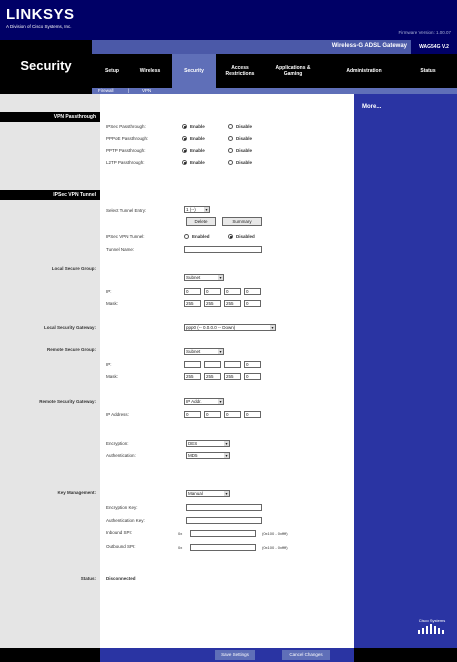  Describe the element at coordinates (293, 71) in the screenshot. I see `tab-applications-gaming: Applications & Gaming` at that location.